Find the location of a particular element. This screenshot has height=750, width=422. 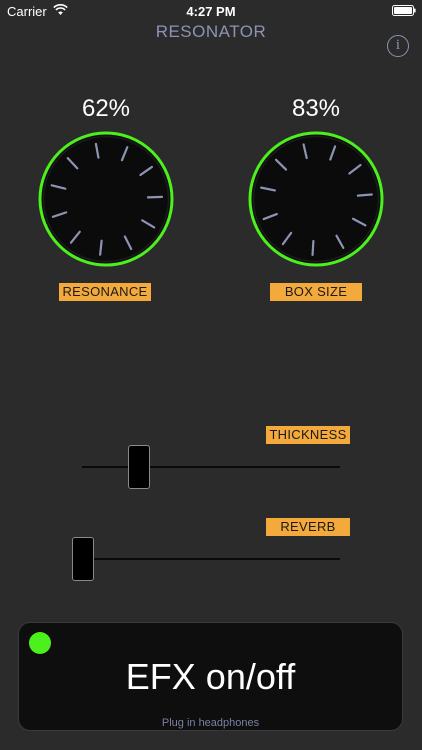

efx-toggle-button: EFX on/off Plug in headphones is located at coordinates (210, 676).